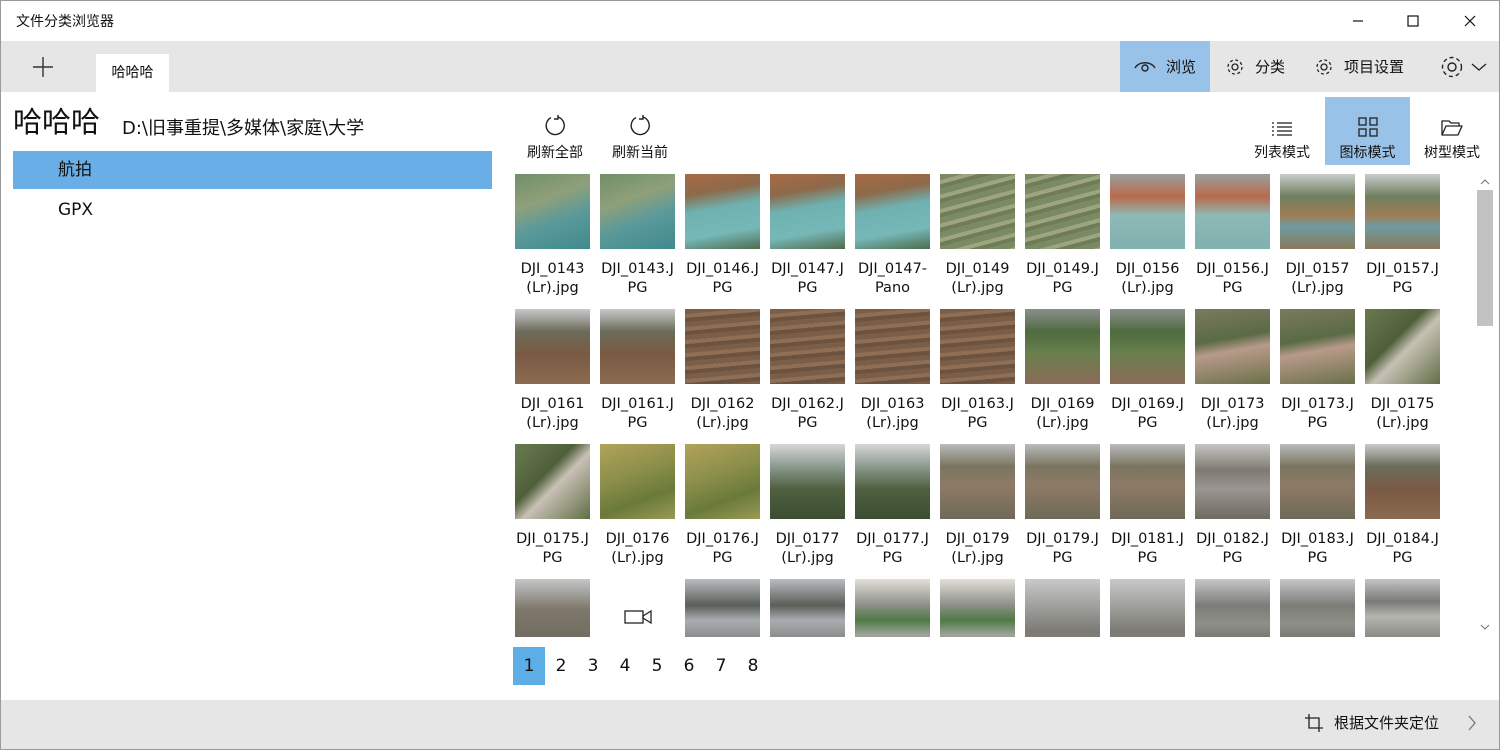 The width and height of the screenshot is (1500, 750). I want to click on locate-by-folder-button: 根据文件夹定位, so click(1371, 722).